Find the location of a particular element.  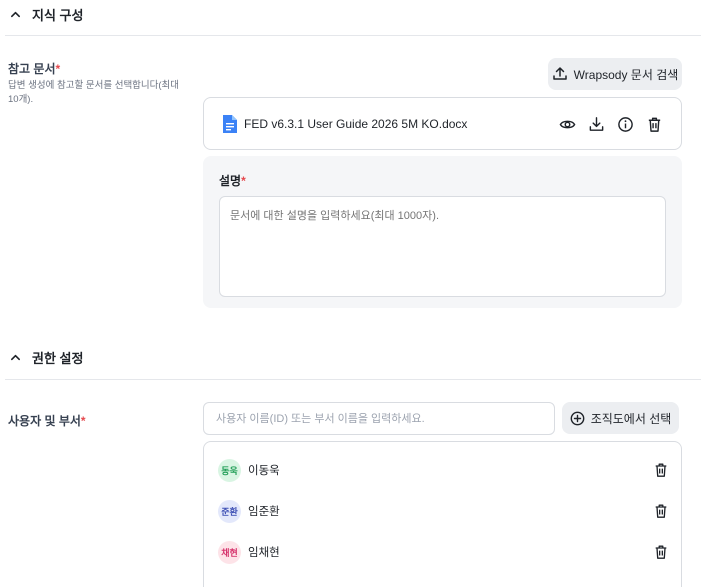

reference-docs-help: 답변 생성에 참고할 문서를 선택합니다(최대 10개). is located at coordinates (94, 92).